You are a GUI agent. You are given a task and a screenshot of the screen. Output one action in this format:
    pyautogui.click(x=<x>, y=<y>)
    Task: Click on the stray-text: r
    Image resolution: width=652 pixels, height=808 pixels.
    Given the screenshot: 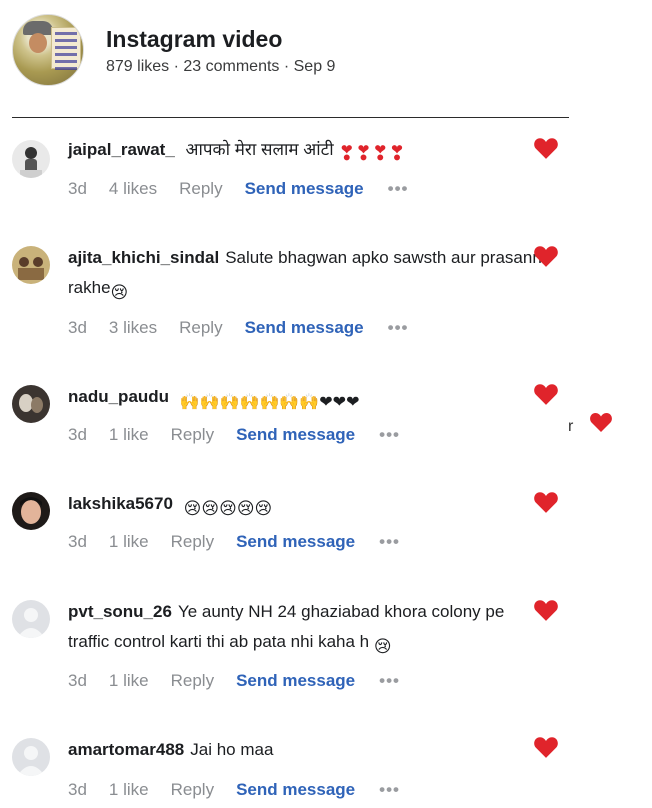 What is the action you would take?
    pyautogui.click(x=571, y=426)
    